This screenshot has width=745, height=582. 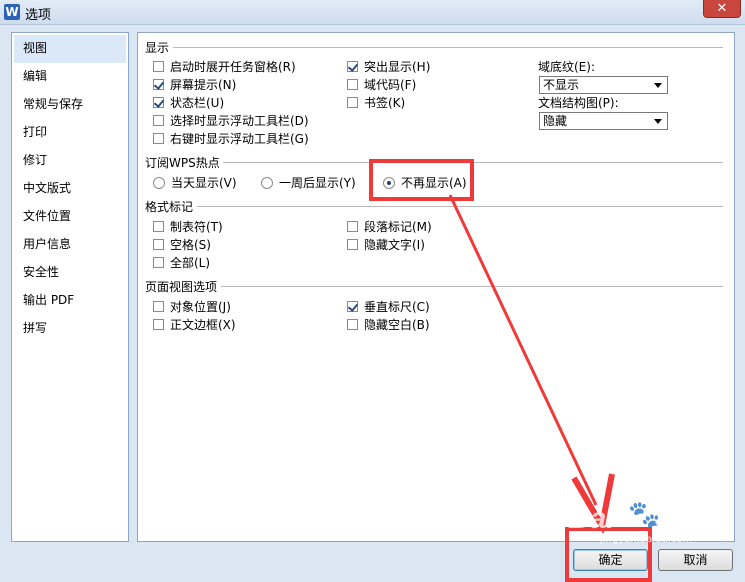 I want to click on arrow-shaft, so click(x=523, y=350).